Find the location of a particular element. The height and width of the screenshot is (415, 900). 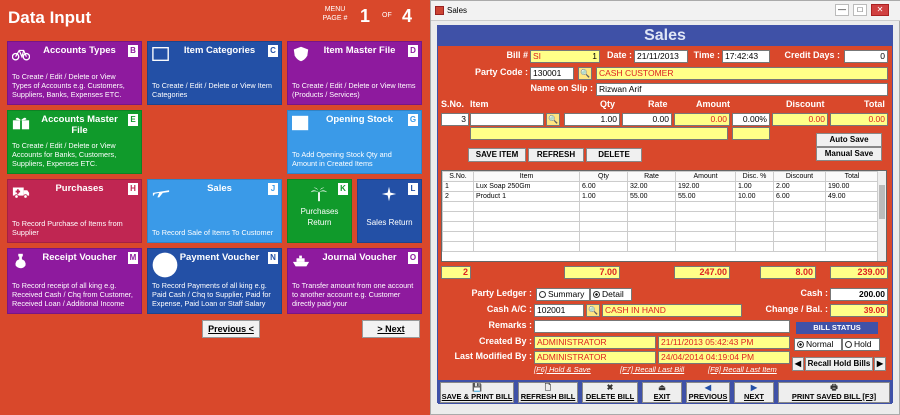

cash-ac-search-icon: 🔍 is located at coordinates (593, 310).